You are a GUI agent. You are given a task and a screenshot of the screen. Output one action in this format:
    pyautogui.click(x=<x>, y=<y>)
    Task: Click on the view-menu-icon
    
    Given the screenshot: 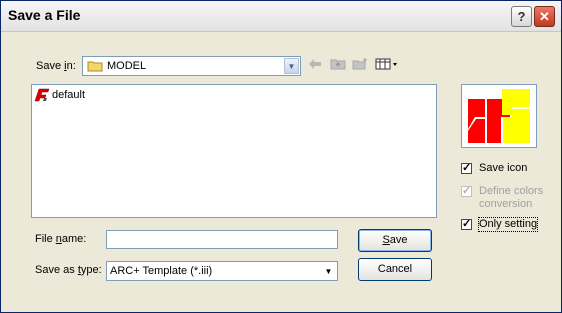 What is the action you would take?
    pyautogui.click(x=387, y=64)
    